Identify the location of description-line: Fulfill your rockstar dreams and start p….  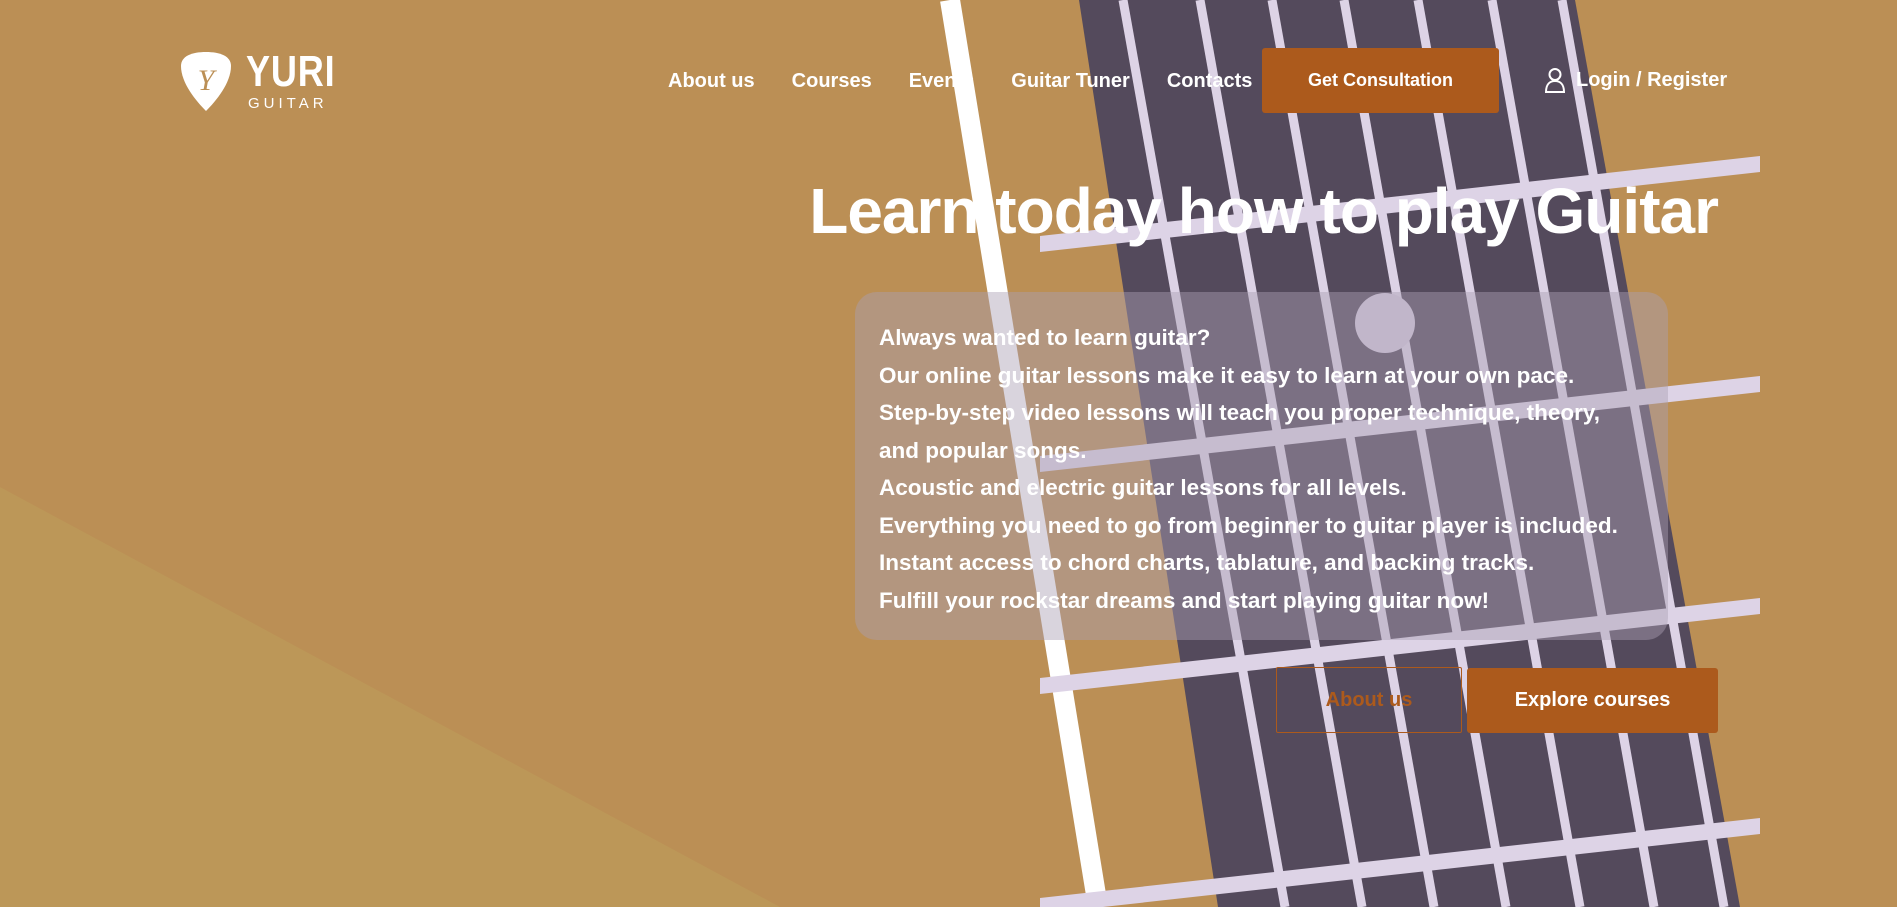
(1184, 600).